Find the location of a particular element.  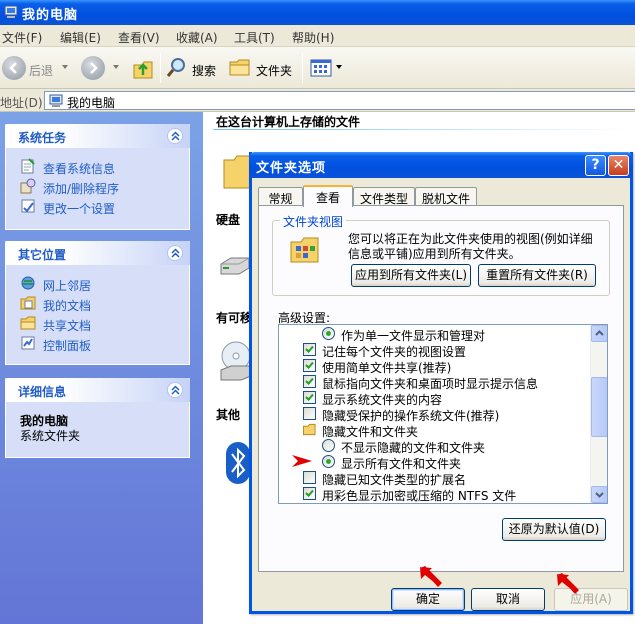

advanced-setting-label: 显示所有文件和文件夹 is located at coordinates (401, 464).